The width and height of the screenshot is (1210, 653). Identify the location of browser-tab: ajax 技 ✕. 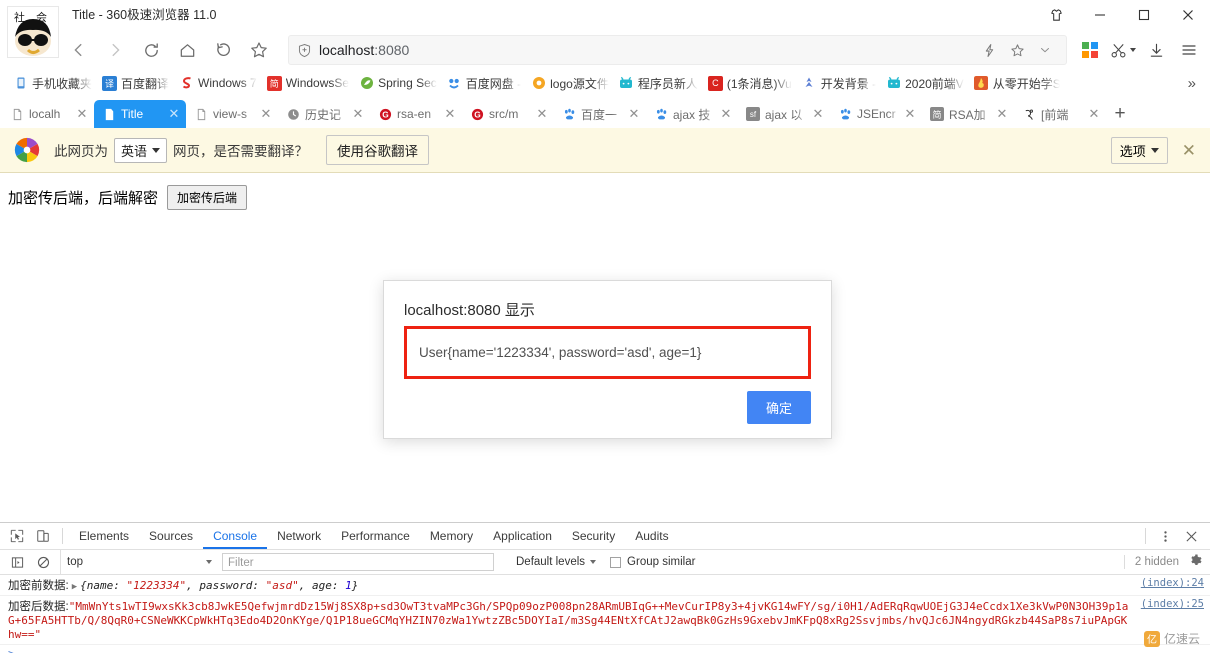
(692, 114).